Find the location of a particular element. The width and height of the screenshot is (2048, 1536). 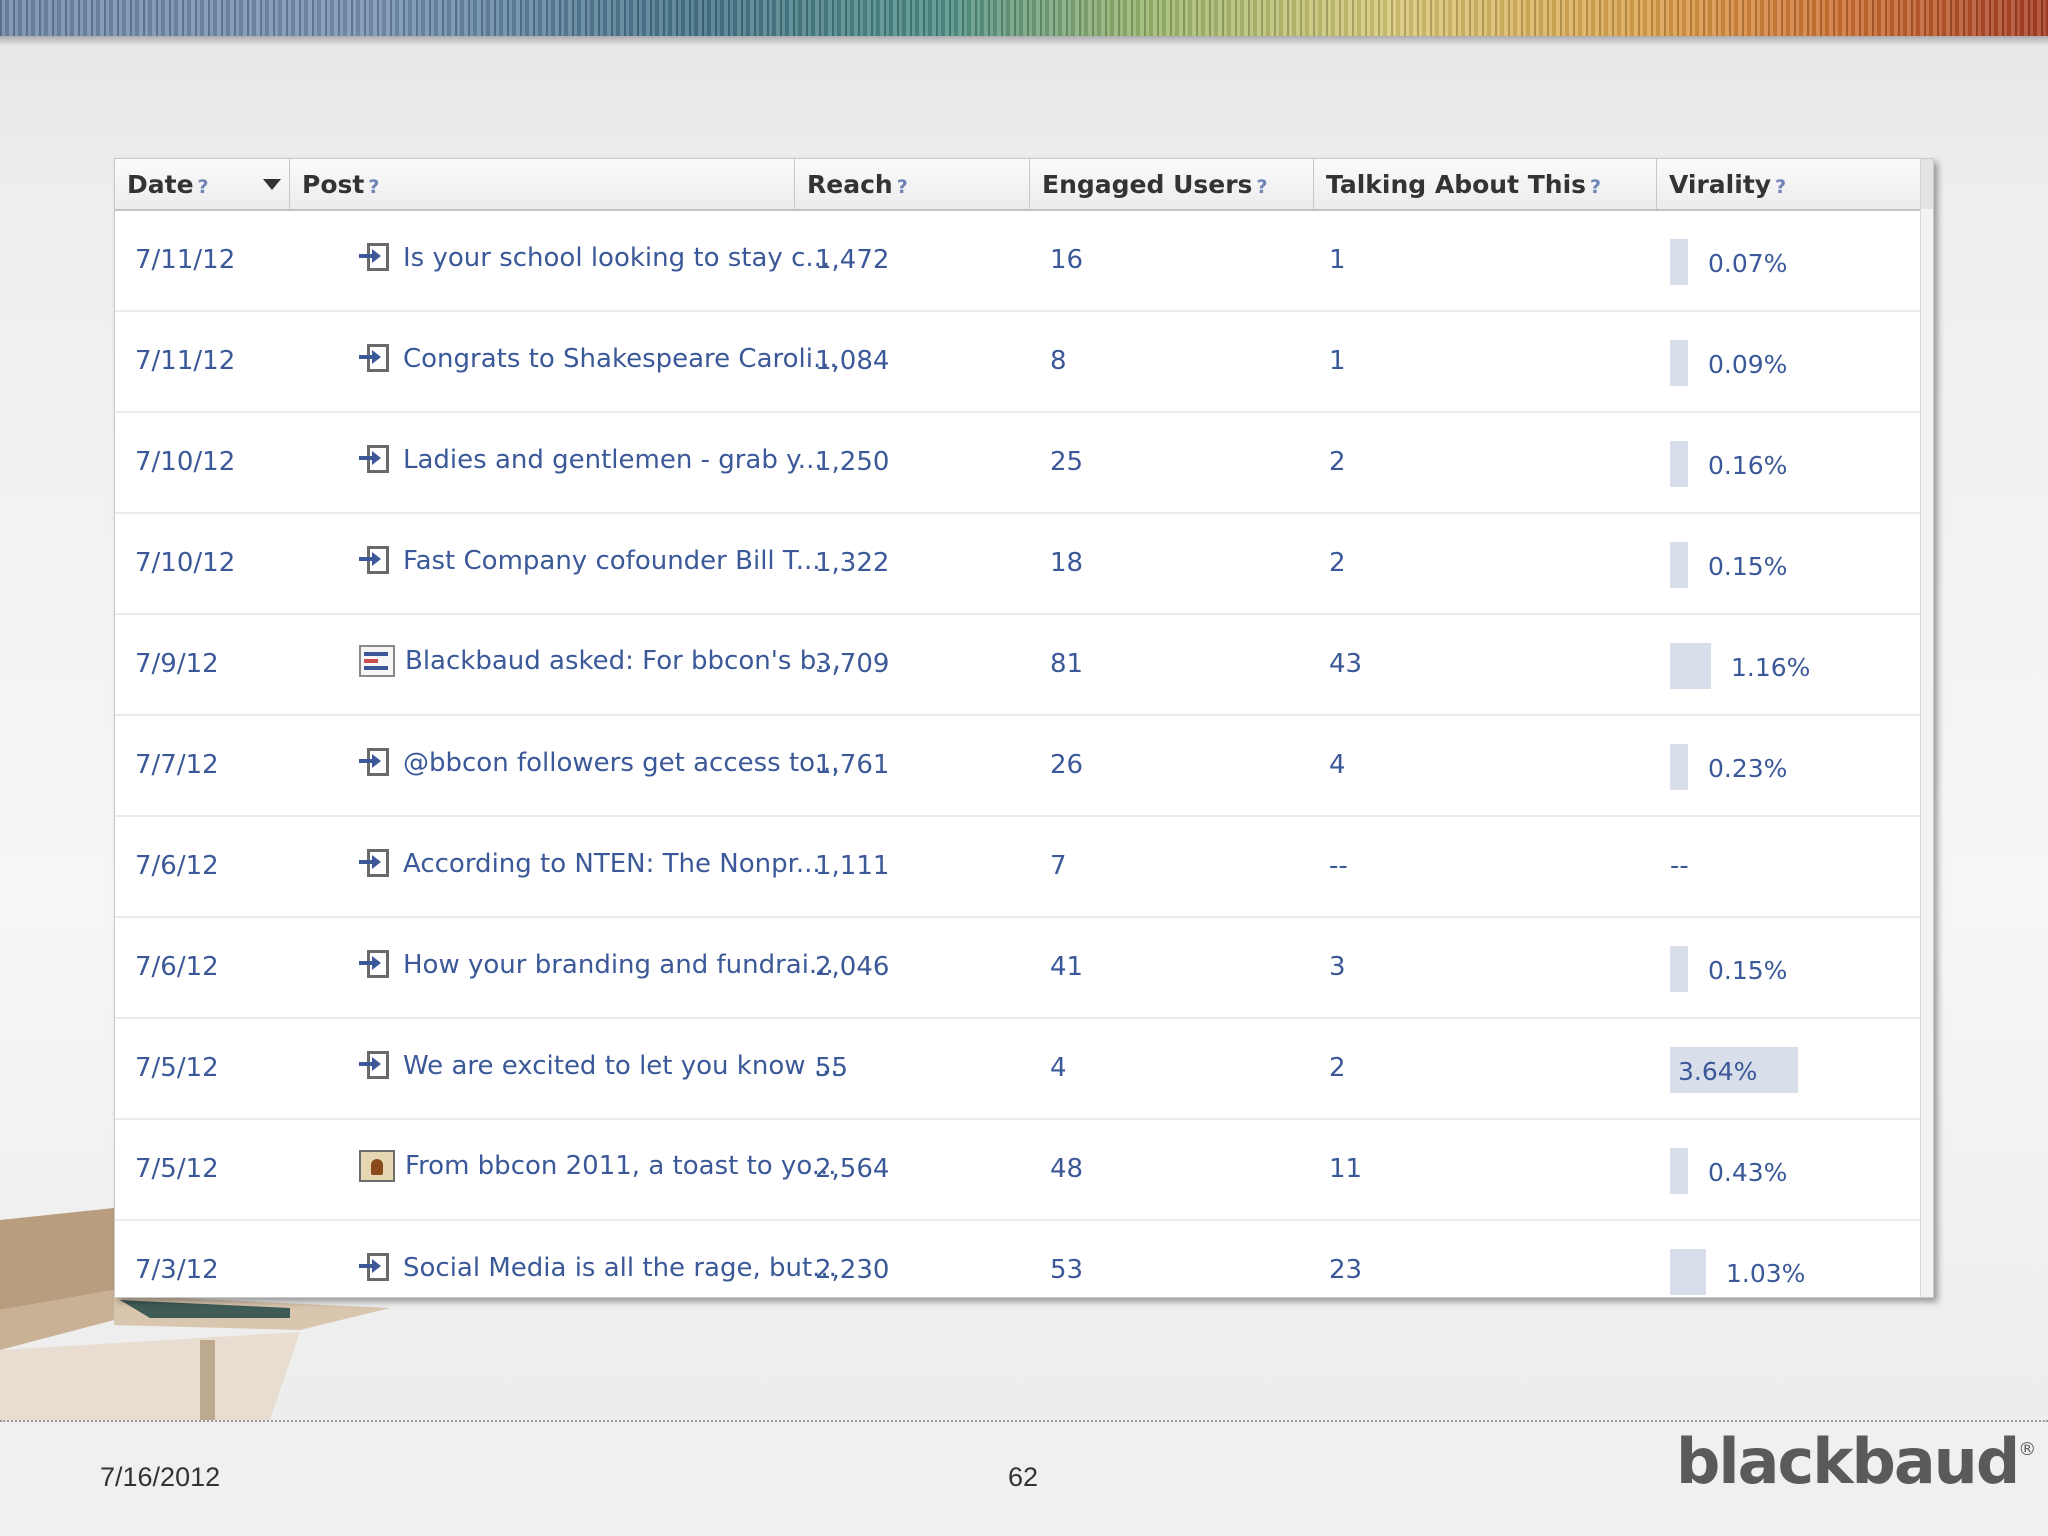

post-date: 7/7/12 is located at coordinates (177, 765).